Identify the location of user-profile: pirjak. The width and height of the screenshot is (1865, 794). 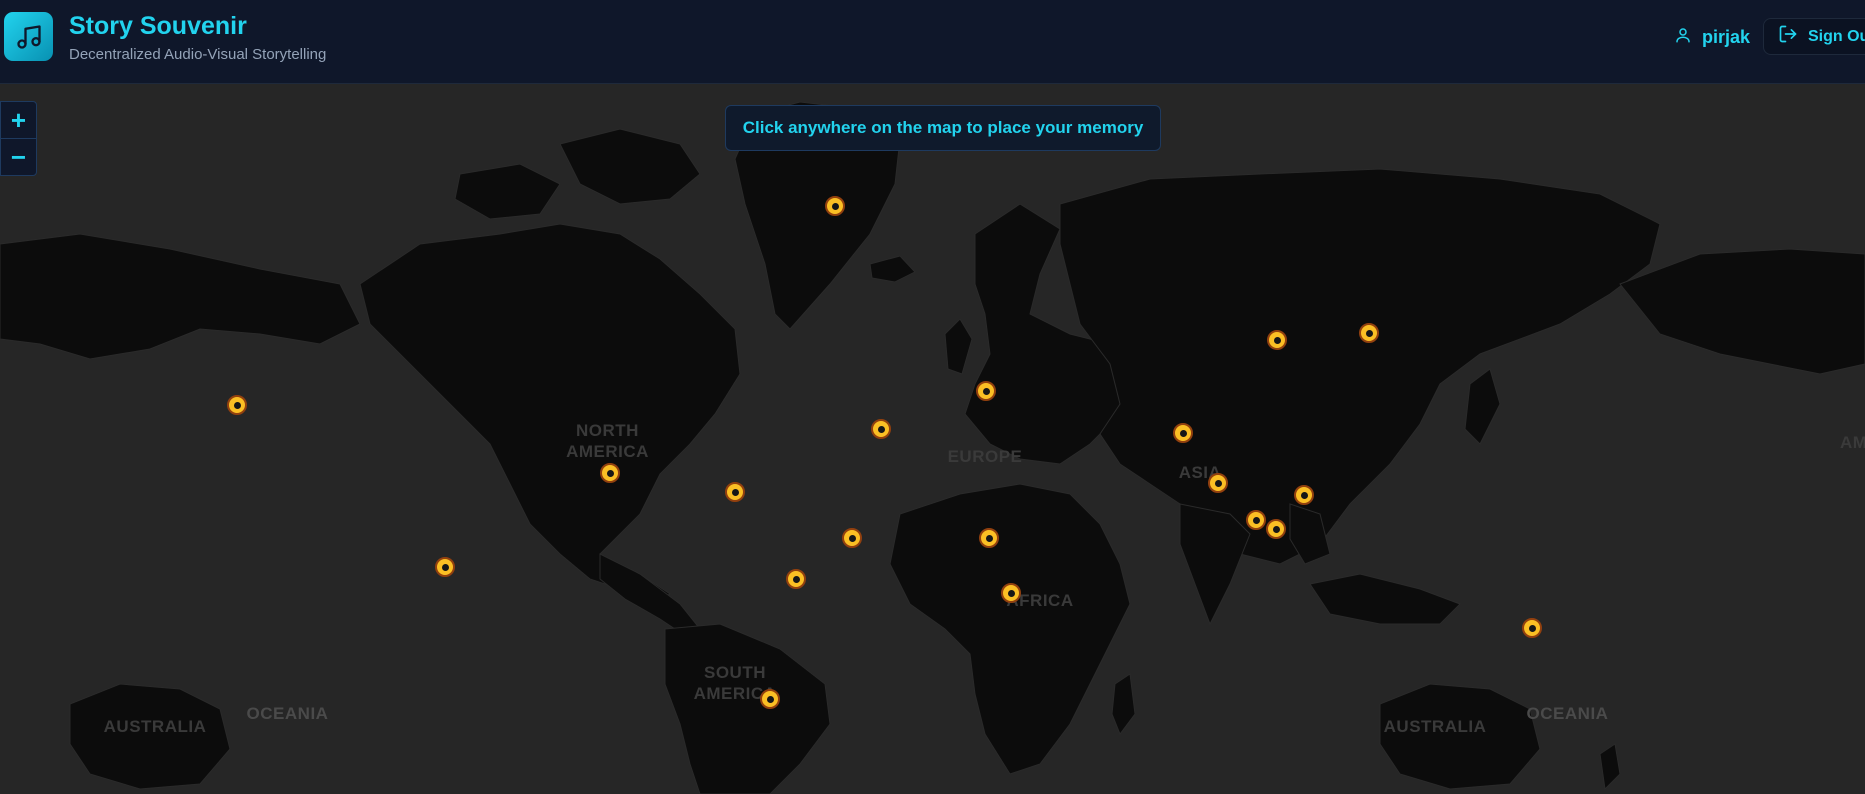
(1712, 37).